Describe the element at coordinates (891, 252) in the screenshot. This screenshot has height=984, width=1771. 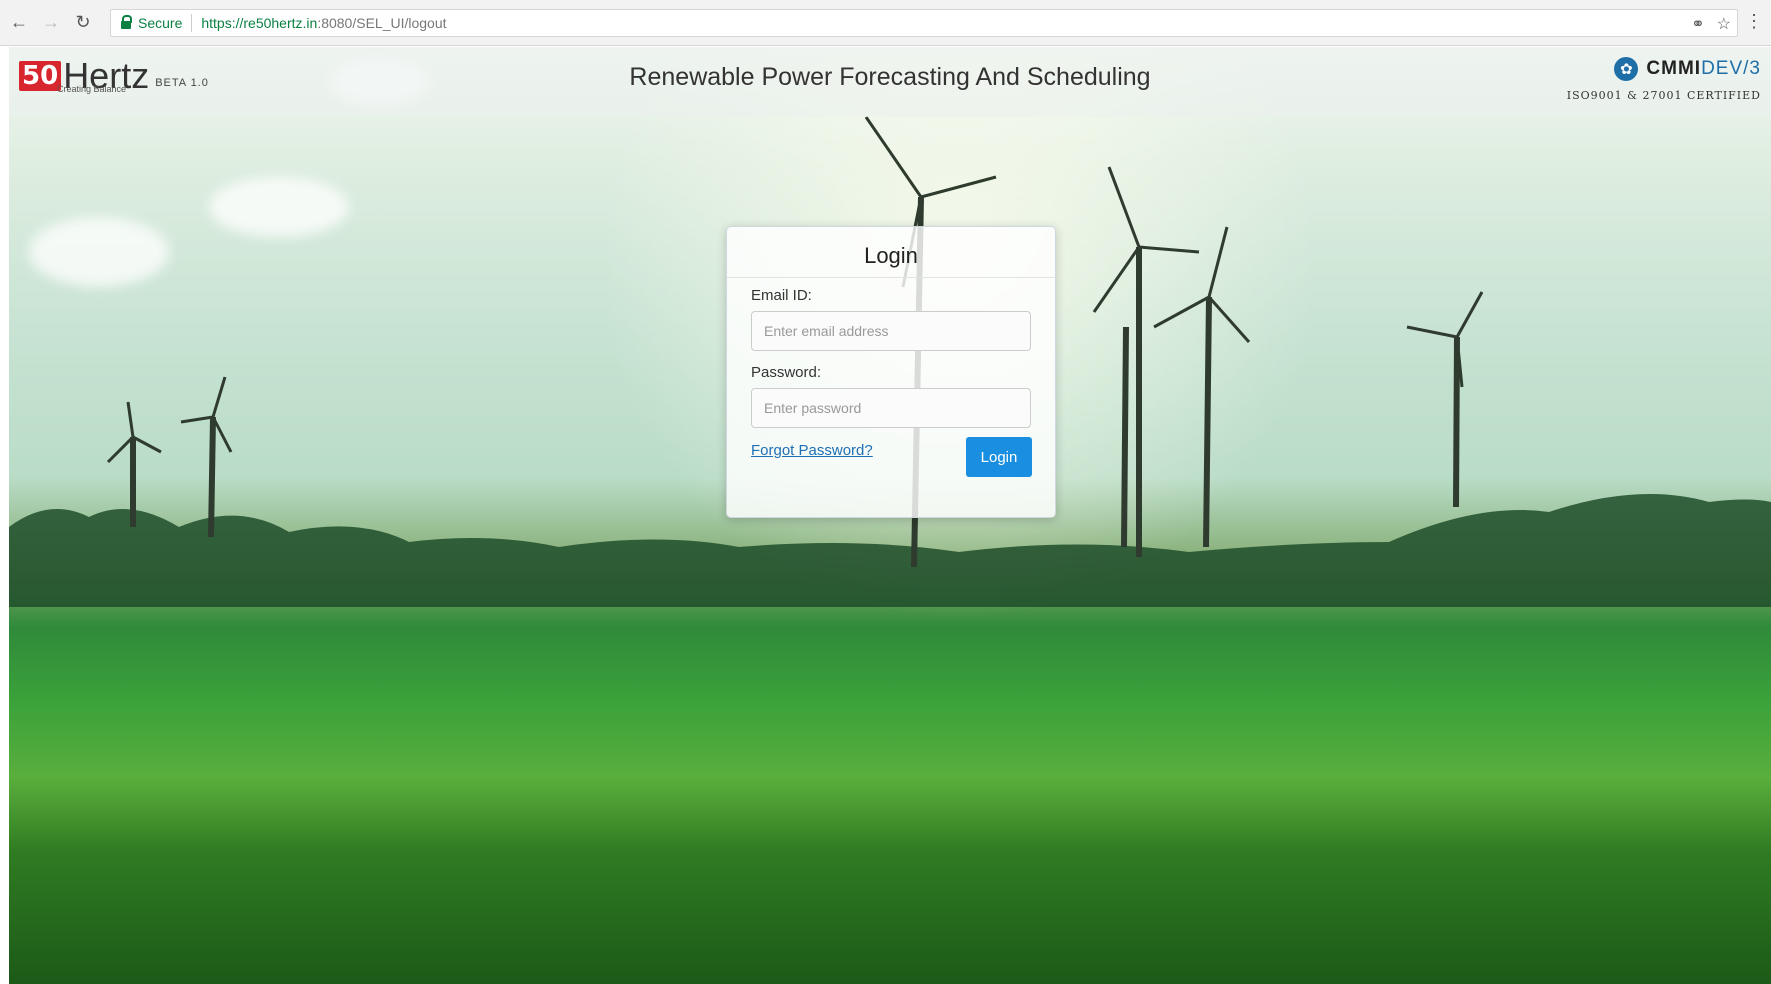
I see `login-title: Login` at that location.